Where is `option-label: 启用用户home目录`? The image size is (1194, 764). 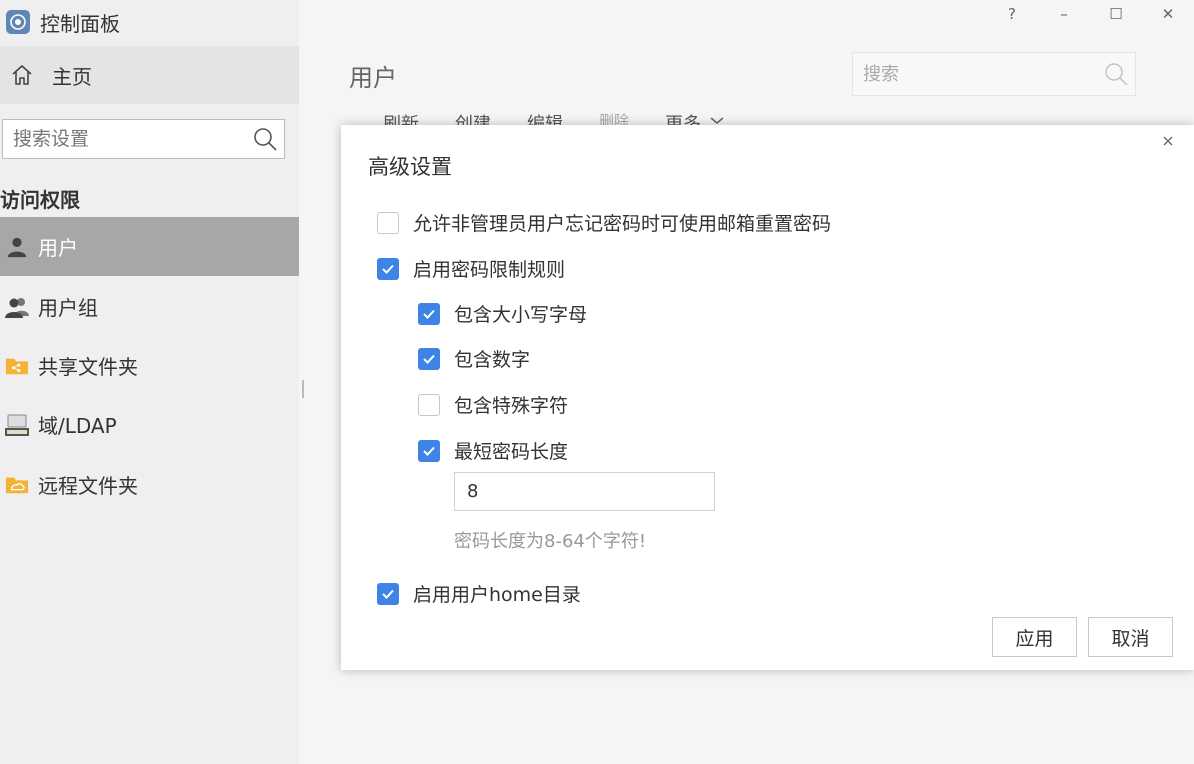 option-label: 启用用户home目录 is located at coordinates (497, 595).